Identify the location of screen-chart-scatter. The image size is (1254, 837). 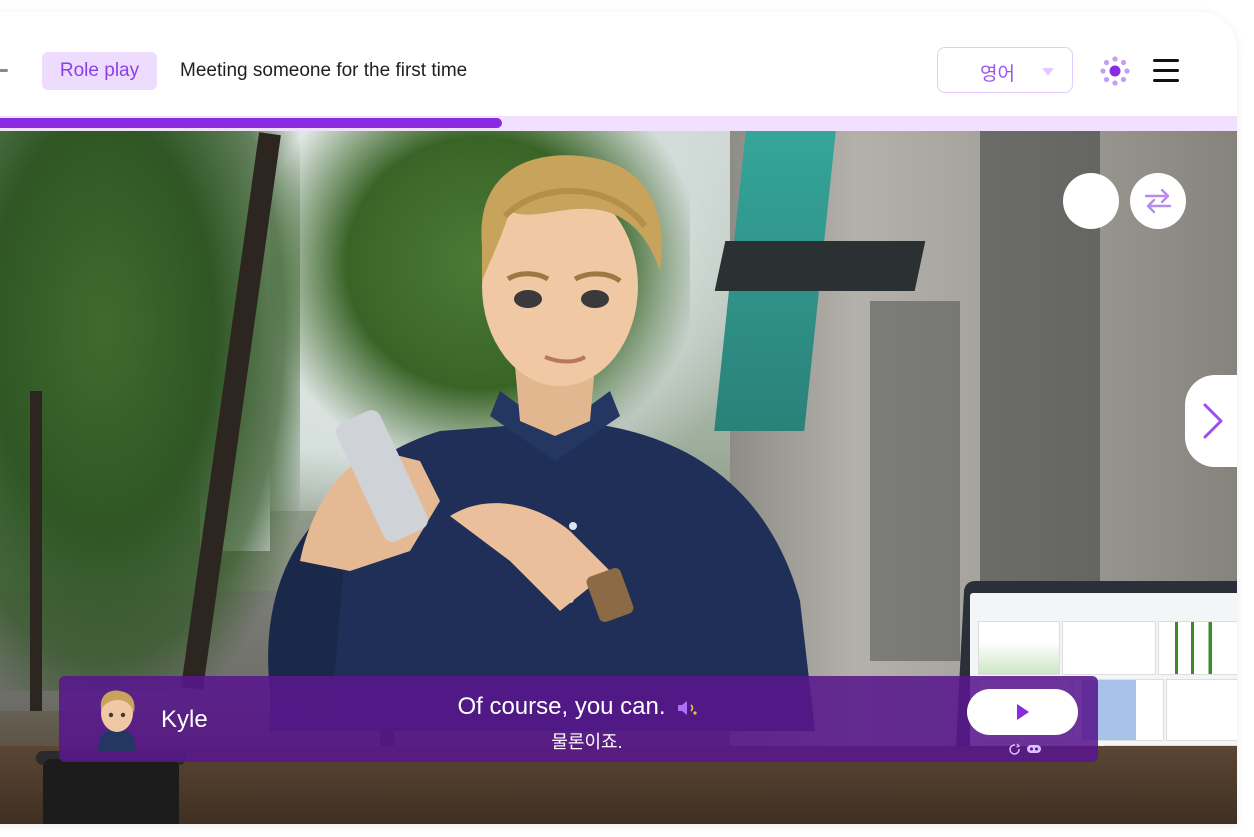
(1201, 710).